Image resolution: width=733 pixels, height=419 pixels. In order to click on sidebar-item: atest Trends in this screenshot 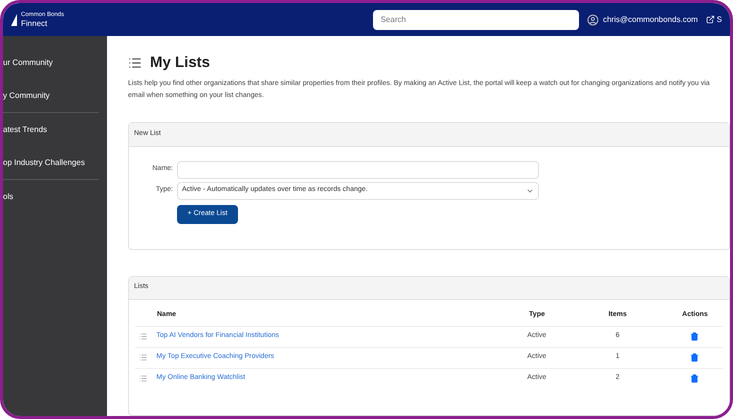, I will do `click(55, 129)`.